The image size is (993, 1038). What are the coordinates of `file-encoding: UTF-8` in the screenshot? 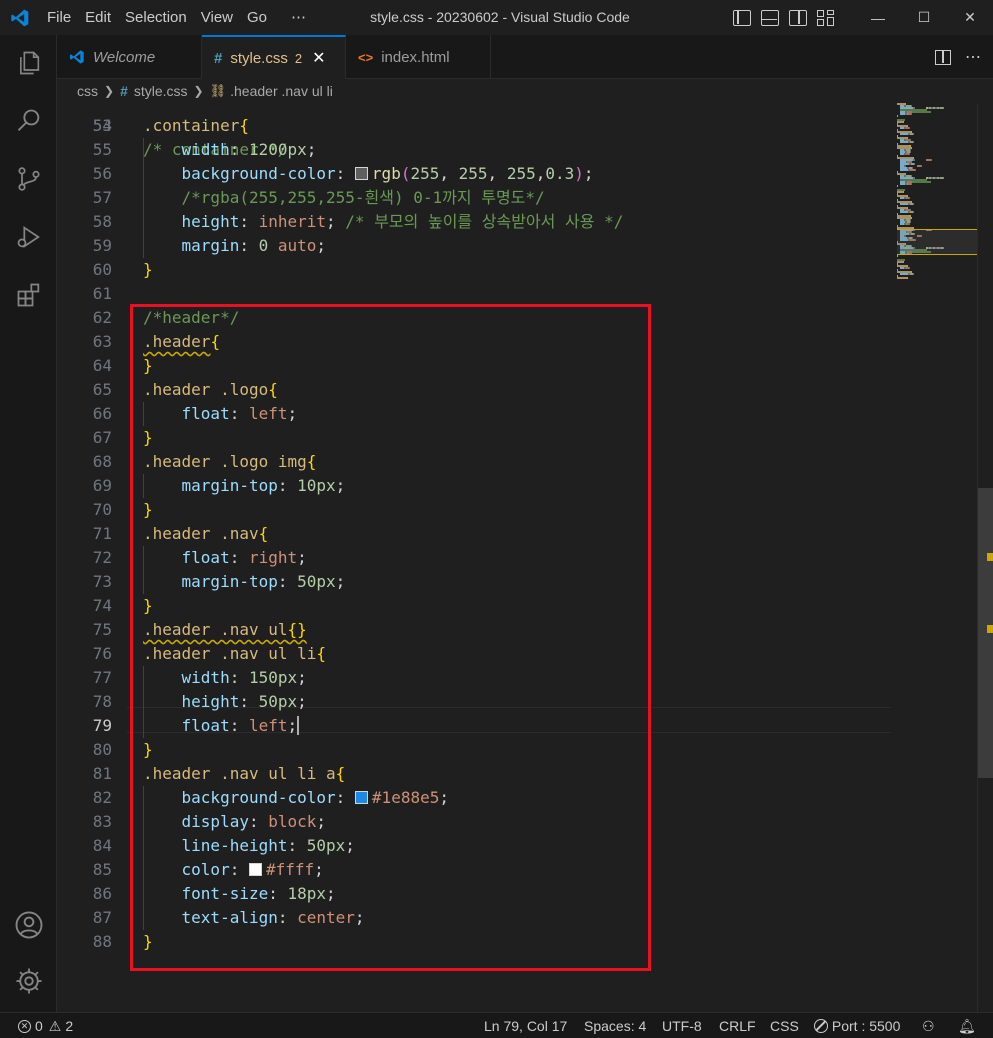 It's located at (682, 1025).